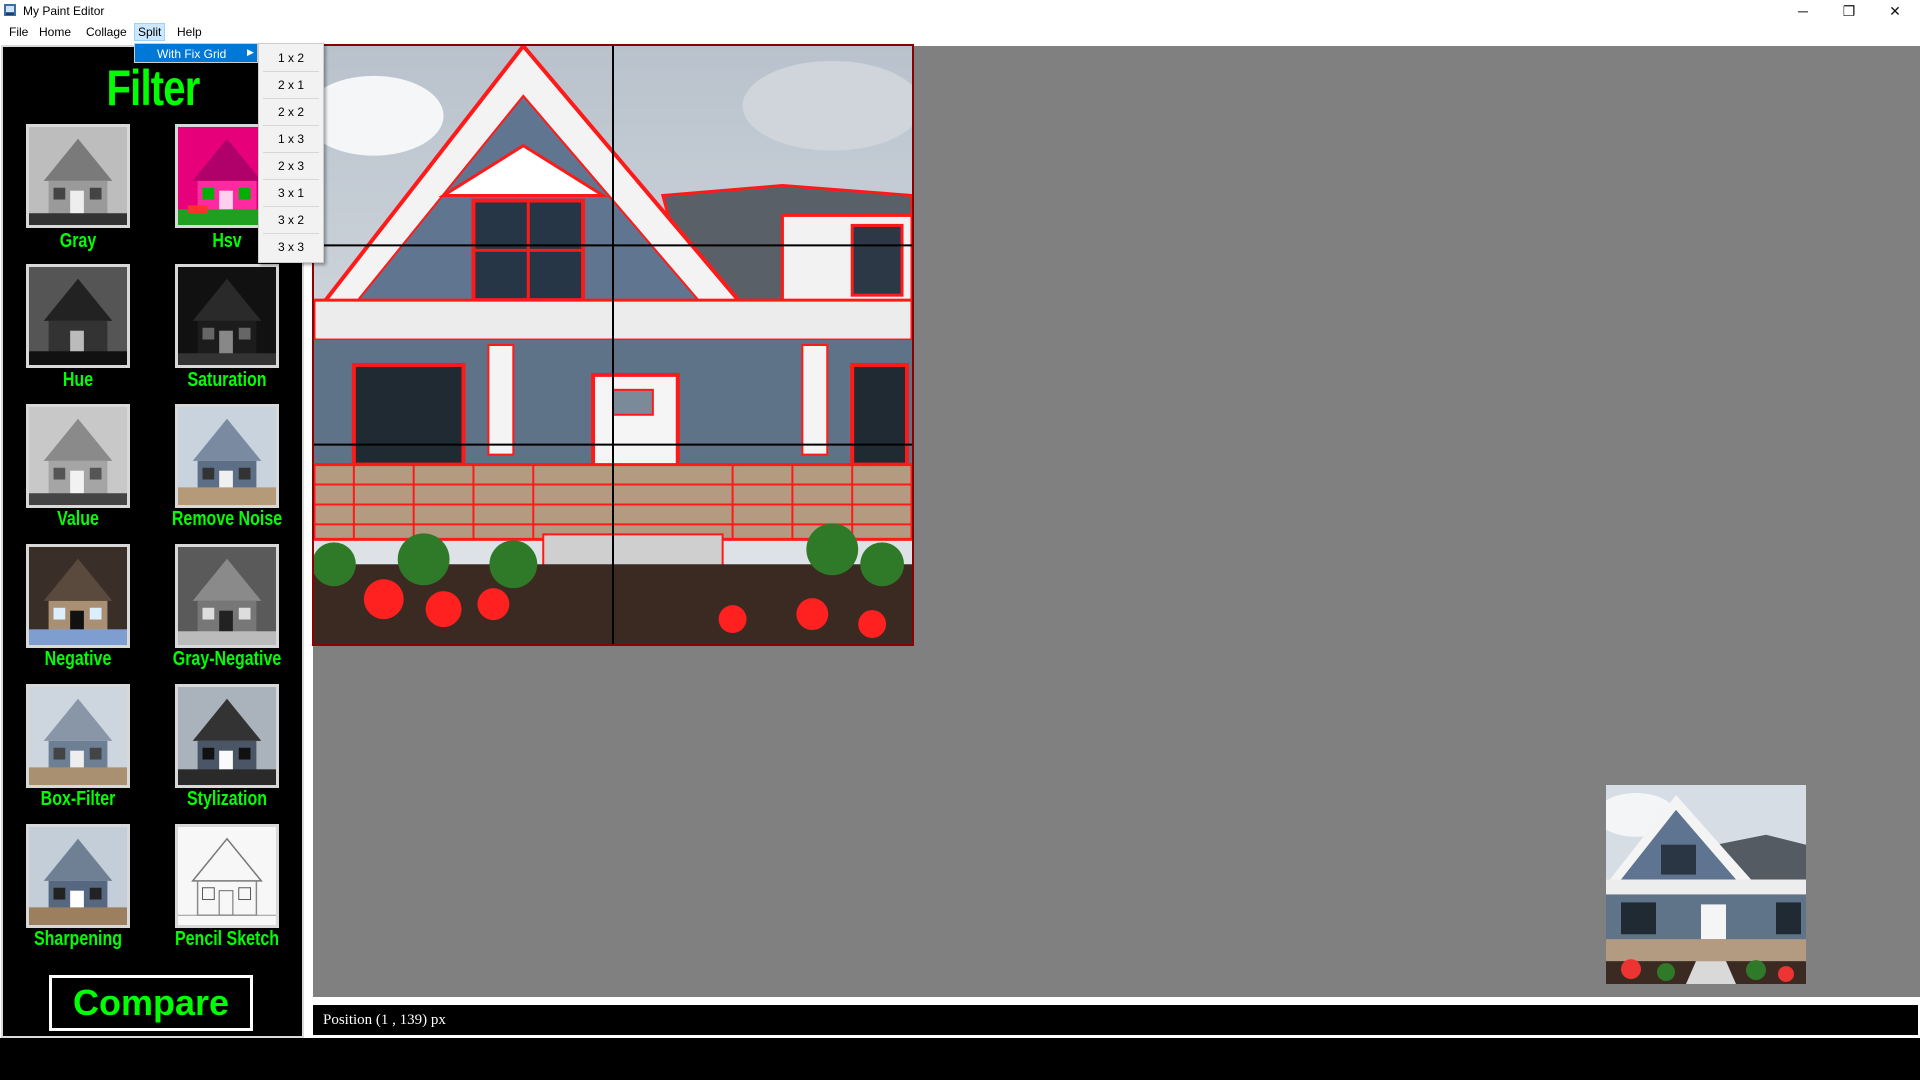 The image size is (1920, 1080). I want to click on menu-home: Home, so click(55, 32).